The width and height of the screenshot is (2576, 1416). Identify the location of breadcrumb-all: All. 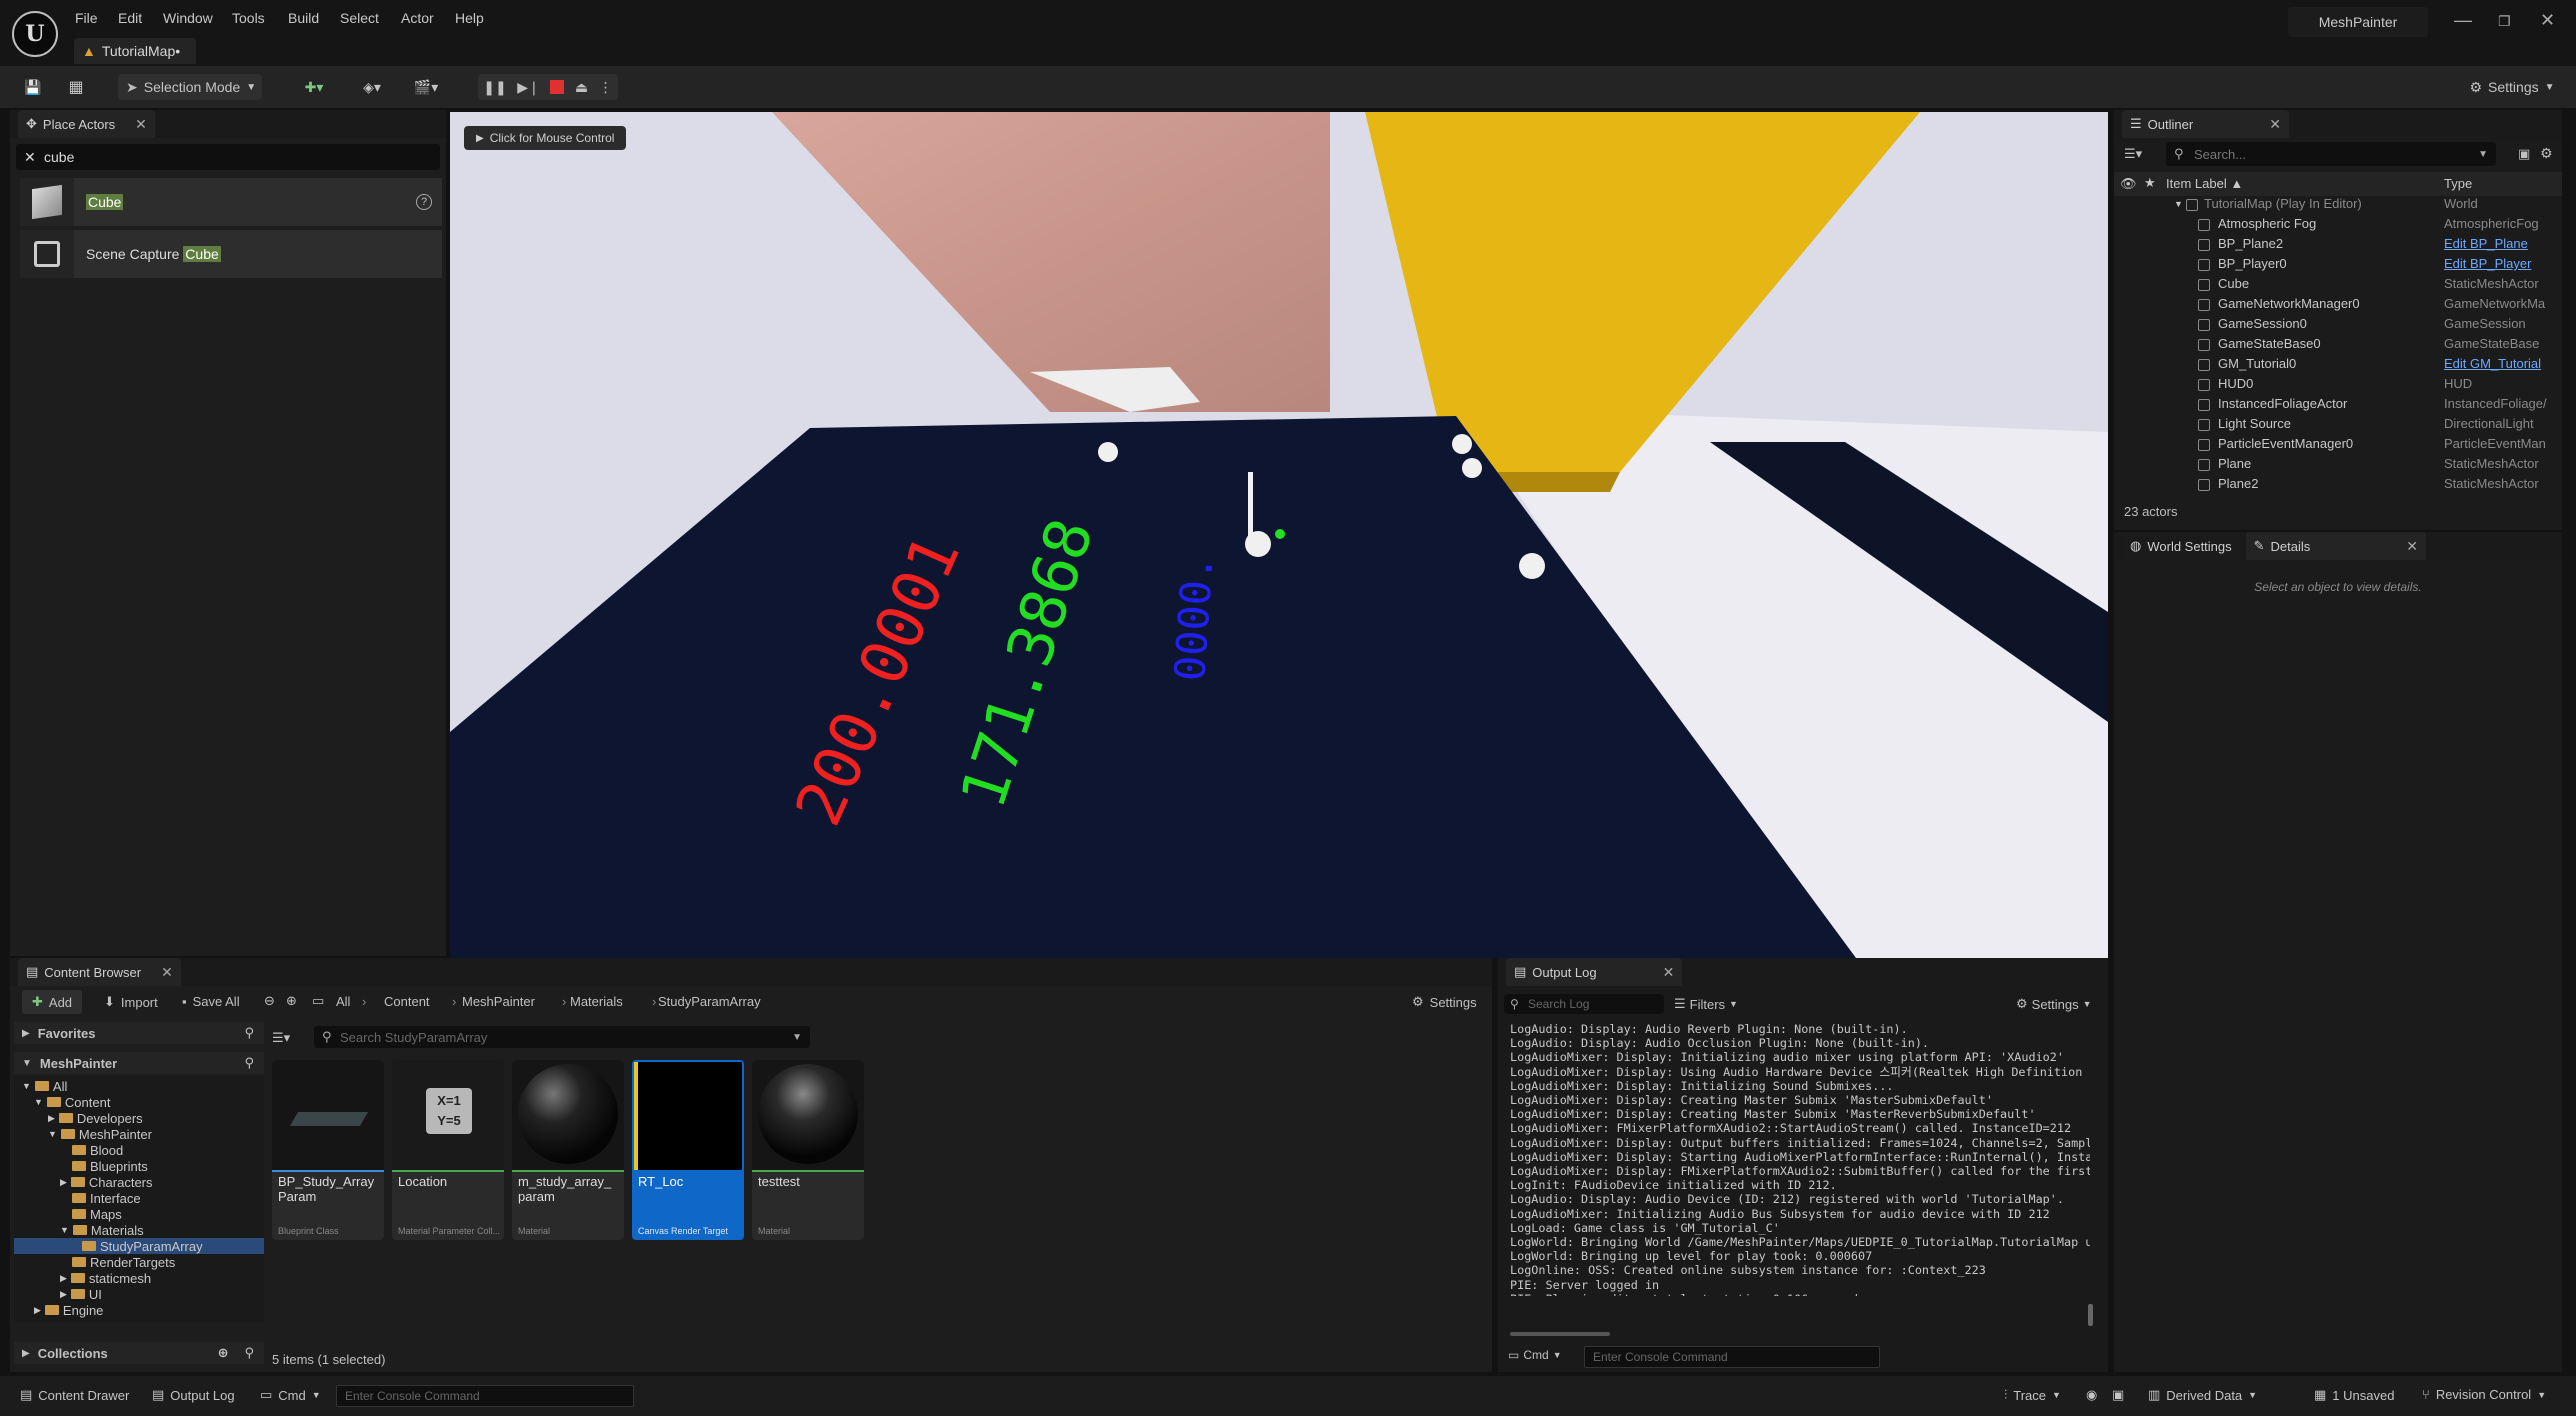
(343, 1001).